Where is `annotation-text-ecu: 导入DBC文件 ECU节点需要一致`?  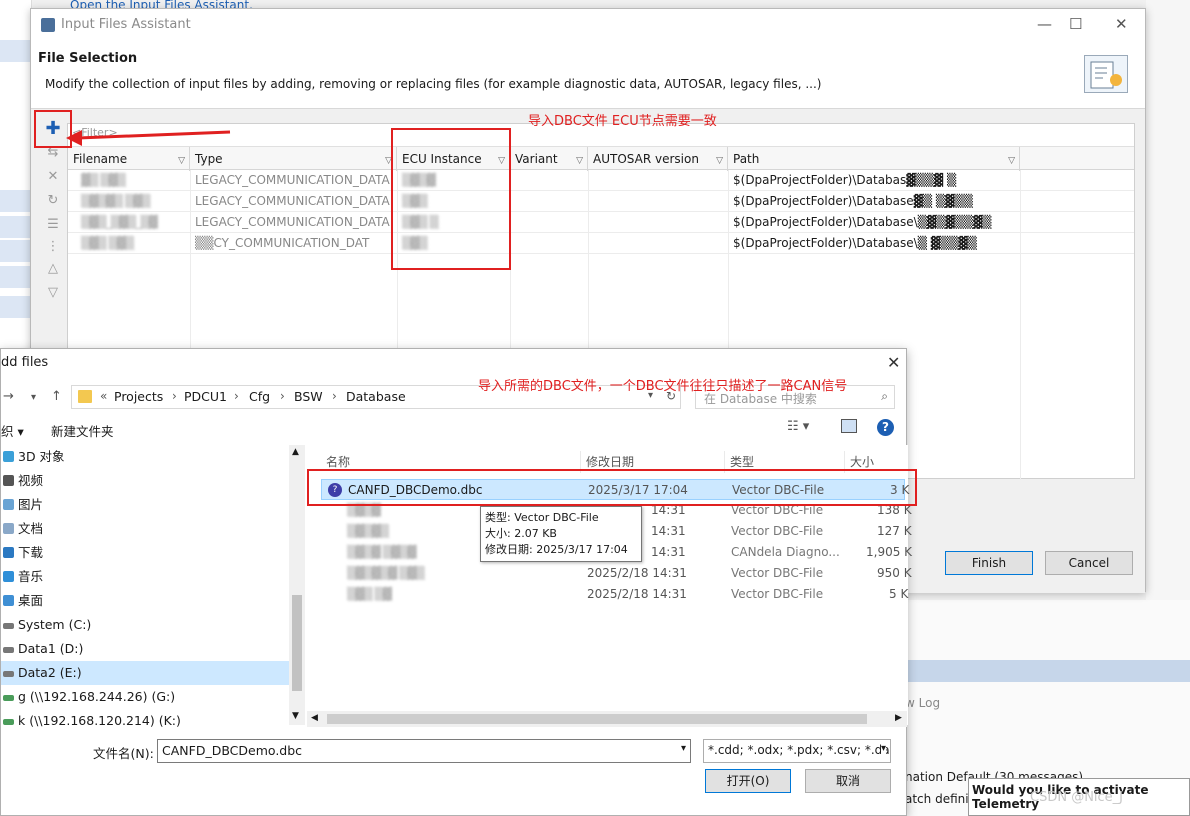
annotation-text-ecu: 导入DBC文件 ECU节点需要一致 is located at coordinates (622, 121).